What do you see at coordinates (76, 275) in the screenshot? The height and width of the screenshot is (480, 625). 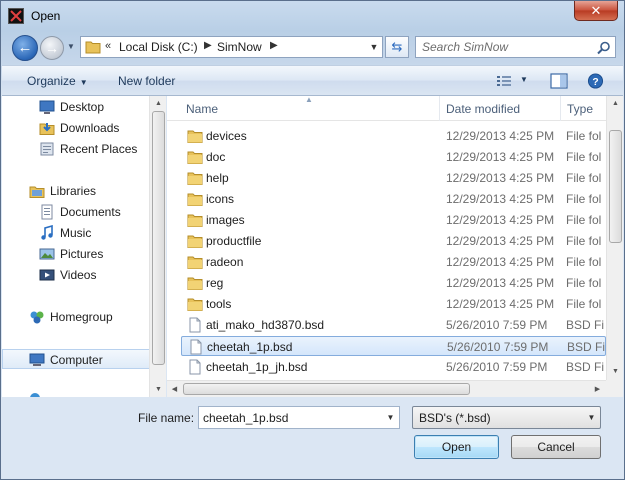 I see `nav-item-videos: Videos` at bounding box center [76, 275].